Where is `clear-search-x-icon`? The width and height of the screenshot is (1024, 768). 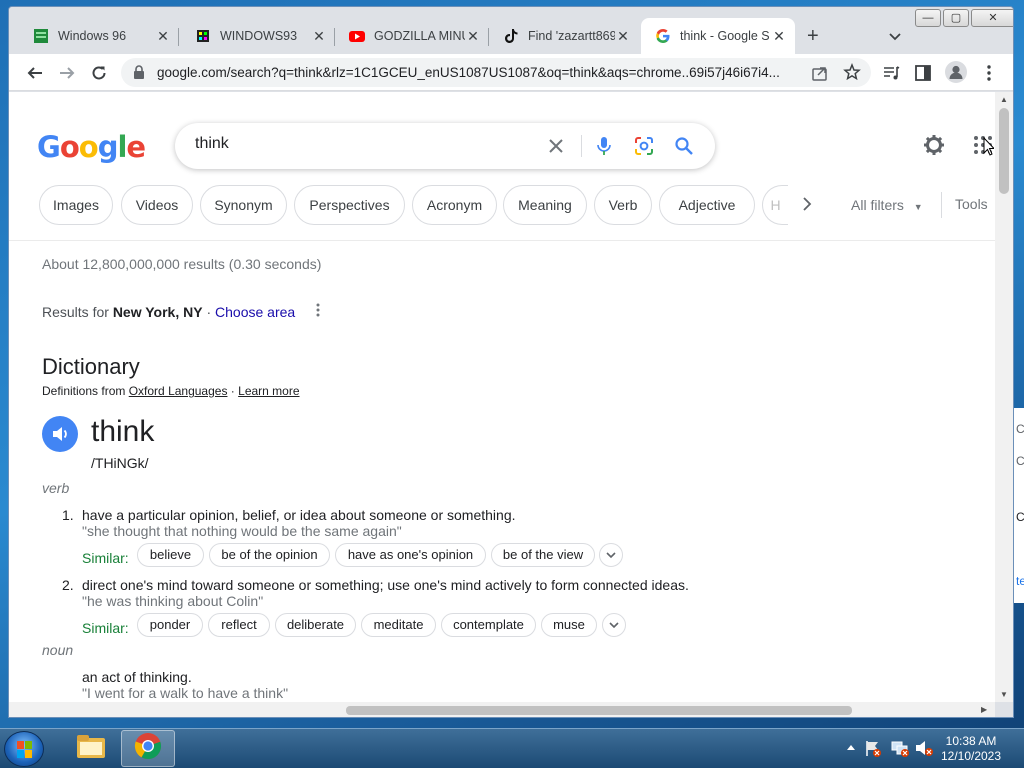 clear-search-x-icon is located at coordinates (556, 146).